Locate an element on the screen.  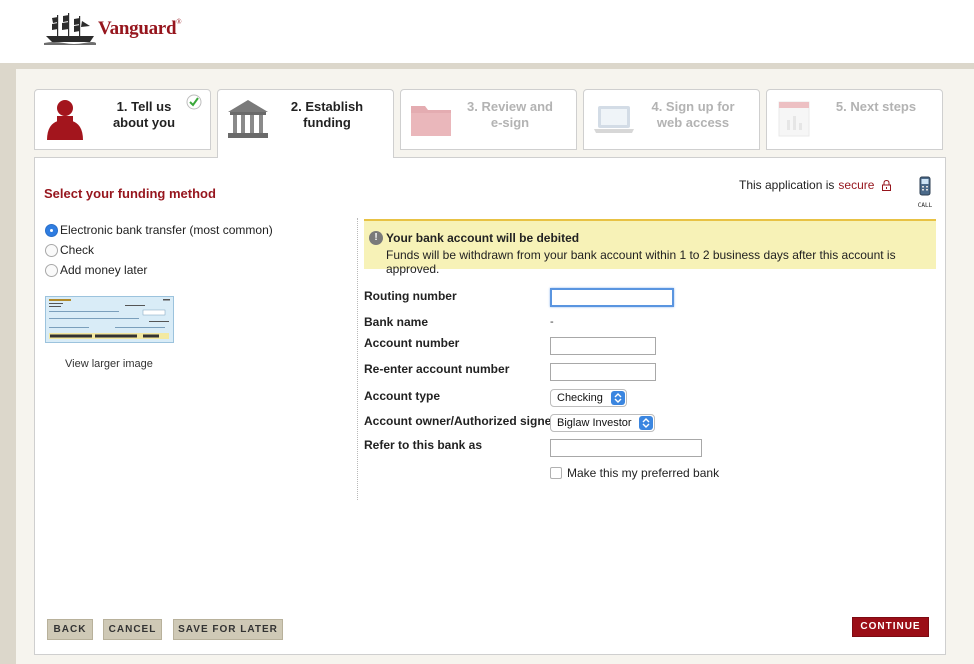
phone-icon is located at coordinates (925, 186).